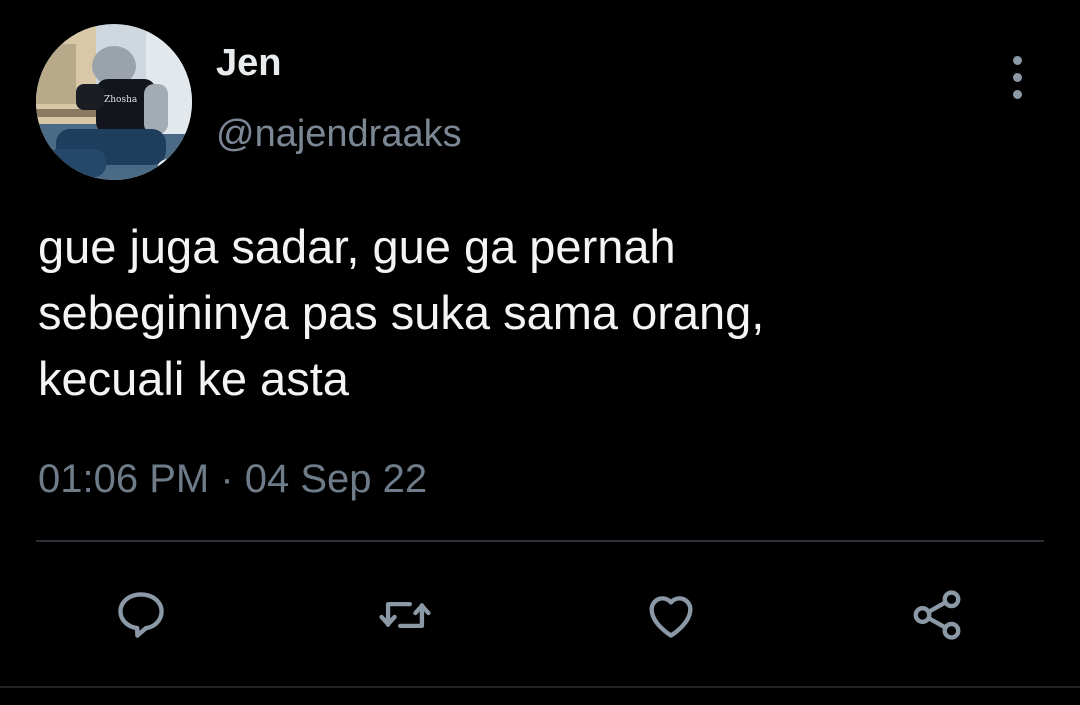 The height and width of the screenshot is (705, 1080). I want to click on retweet-arrows-icon, so click(405, 615).